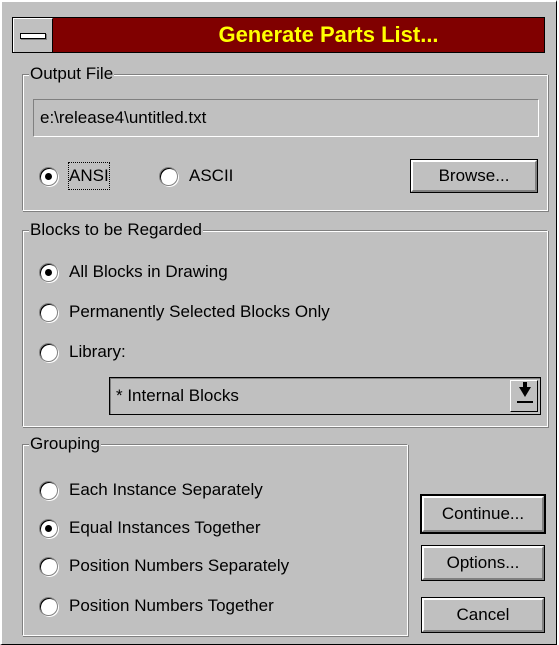 This screenshot has width=559, height=645. Describe the element at coordinates (48, 272) in the screenshot. I see `radio-all-blocks-indicator` at that location.